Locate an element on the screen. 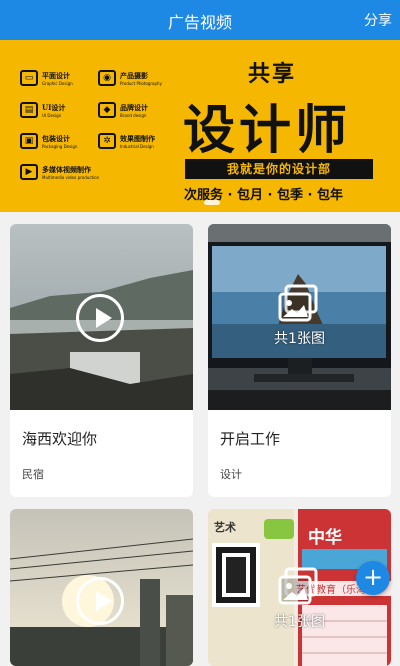  service-sub: Graphic Design is located at coordinates (57, 83).